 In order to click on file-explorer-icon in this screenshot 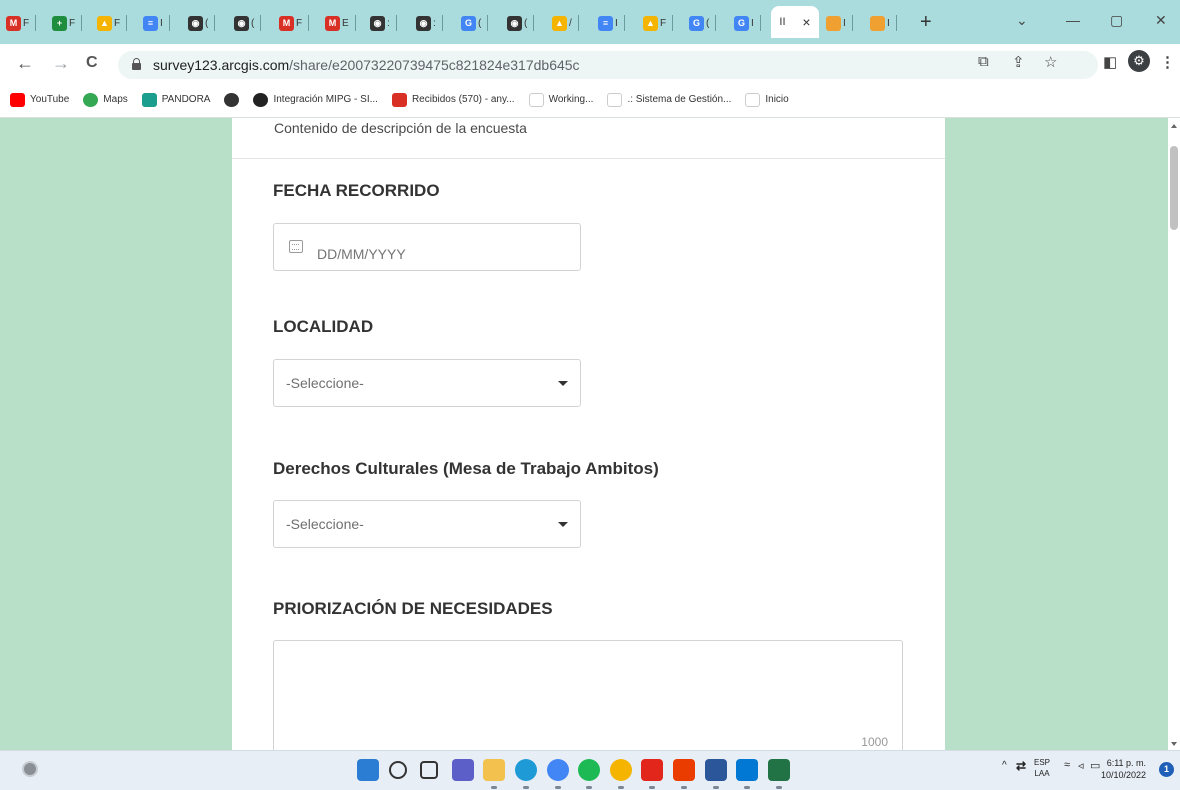, I will do `click(494, 770)`.